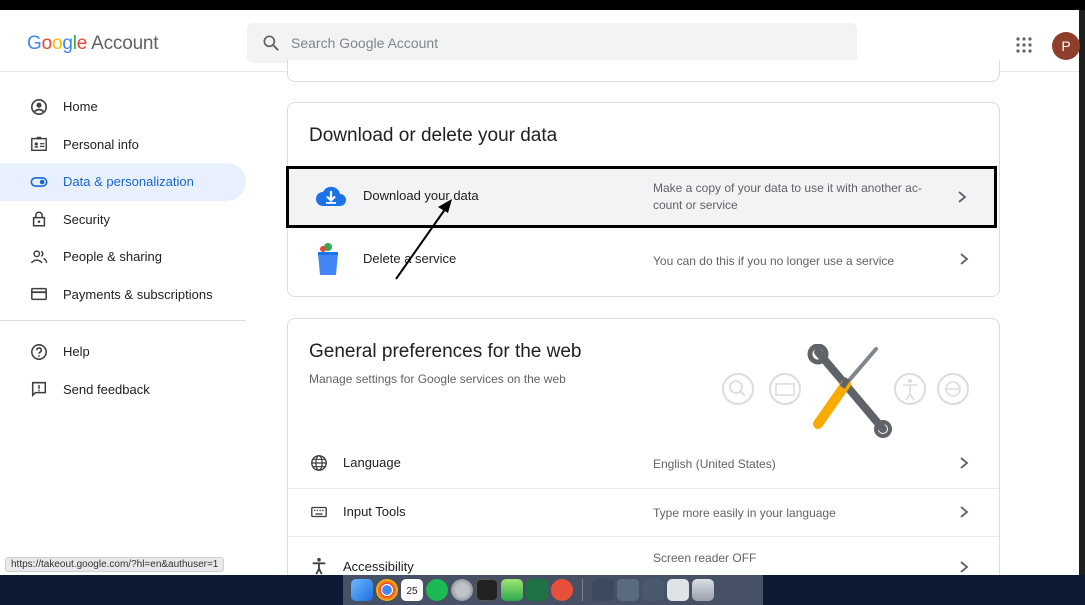 This screenshot has width=1085, height=605. I want to click on sidebar-item-personal-info: Personal info, so click(123, 145).